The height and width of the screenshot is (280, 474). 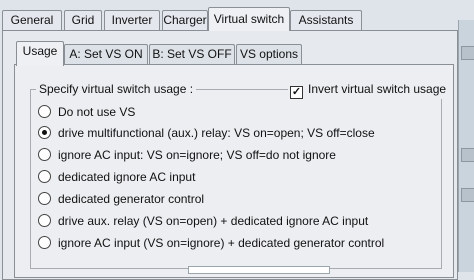 I want to click on scroll-thumb-icon, so click(x=467, y=53).